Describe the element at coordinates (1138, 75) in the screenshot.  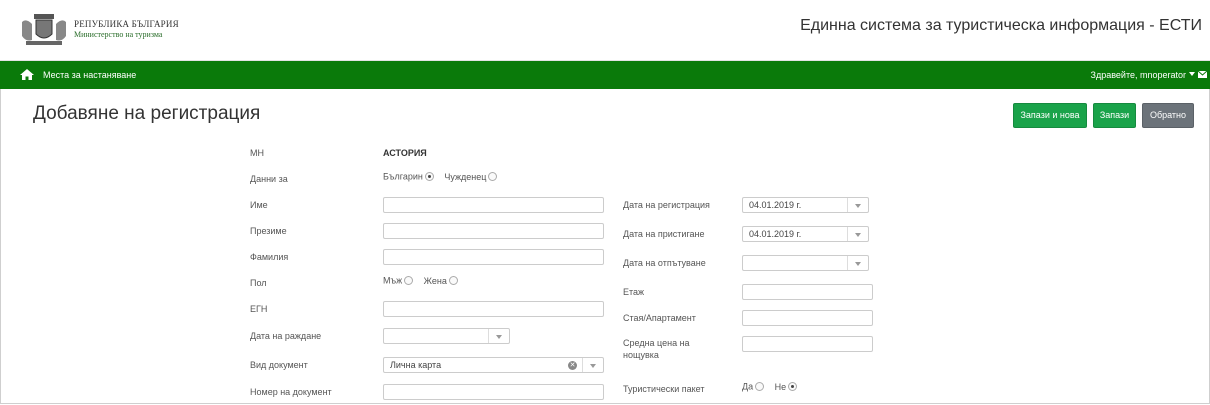
I see `user-greeting-menu: Здравейте, mnoperator` at that location.